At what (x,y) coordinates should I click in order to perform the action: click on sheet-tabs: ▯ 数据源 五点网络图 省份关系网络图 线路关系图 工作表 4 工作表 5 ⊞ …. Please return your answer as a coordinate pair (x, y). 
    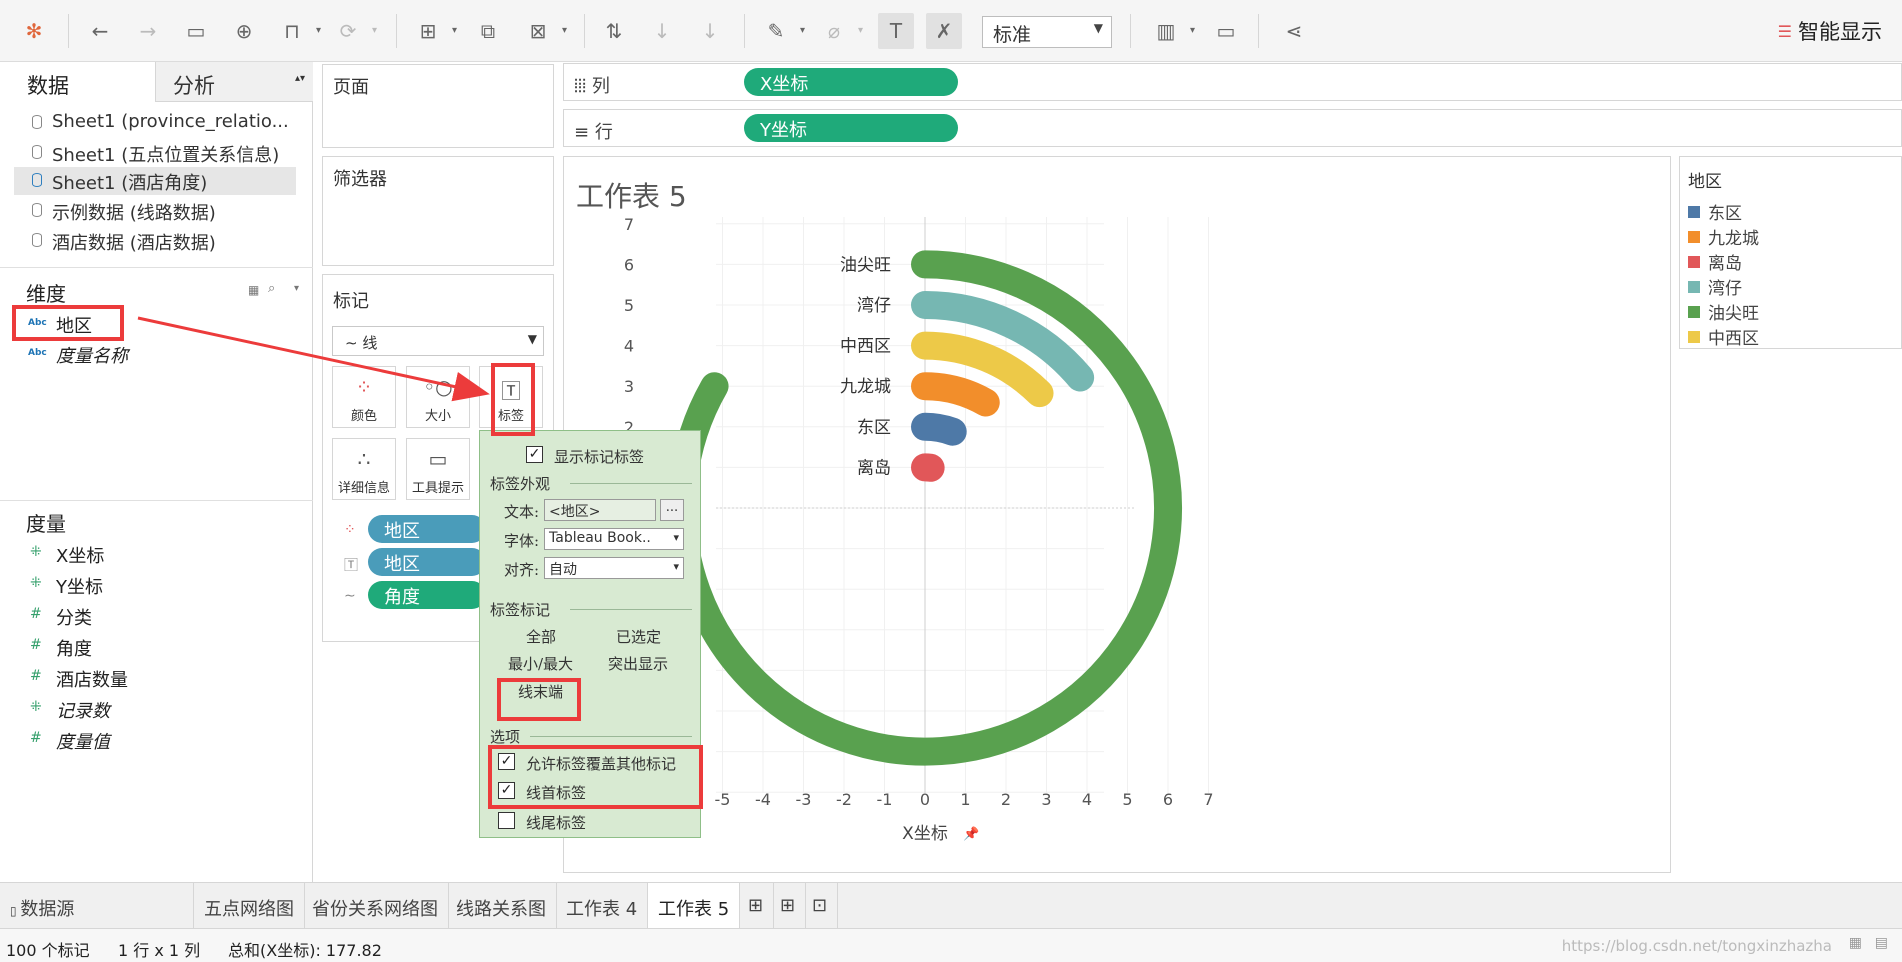
    Looking at the image, I should click on (951, 905).